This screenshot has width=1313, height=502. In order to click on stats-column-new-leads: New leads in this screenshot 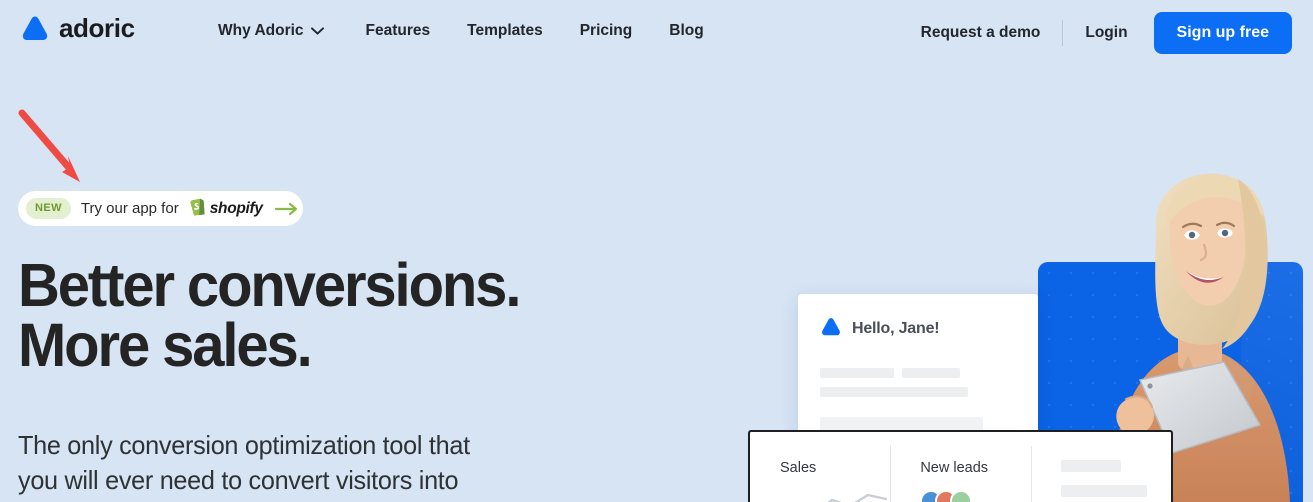, I will do `click(960, 467)`.